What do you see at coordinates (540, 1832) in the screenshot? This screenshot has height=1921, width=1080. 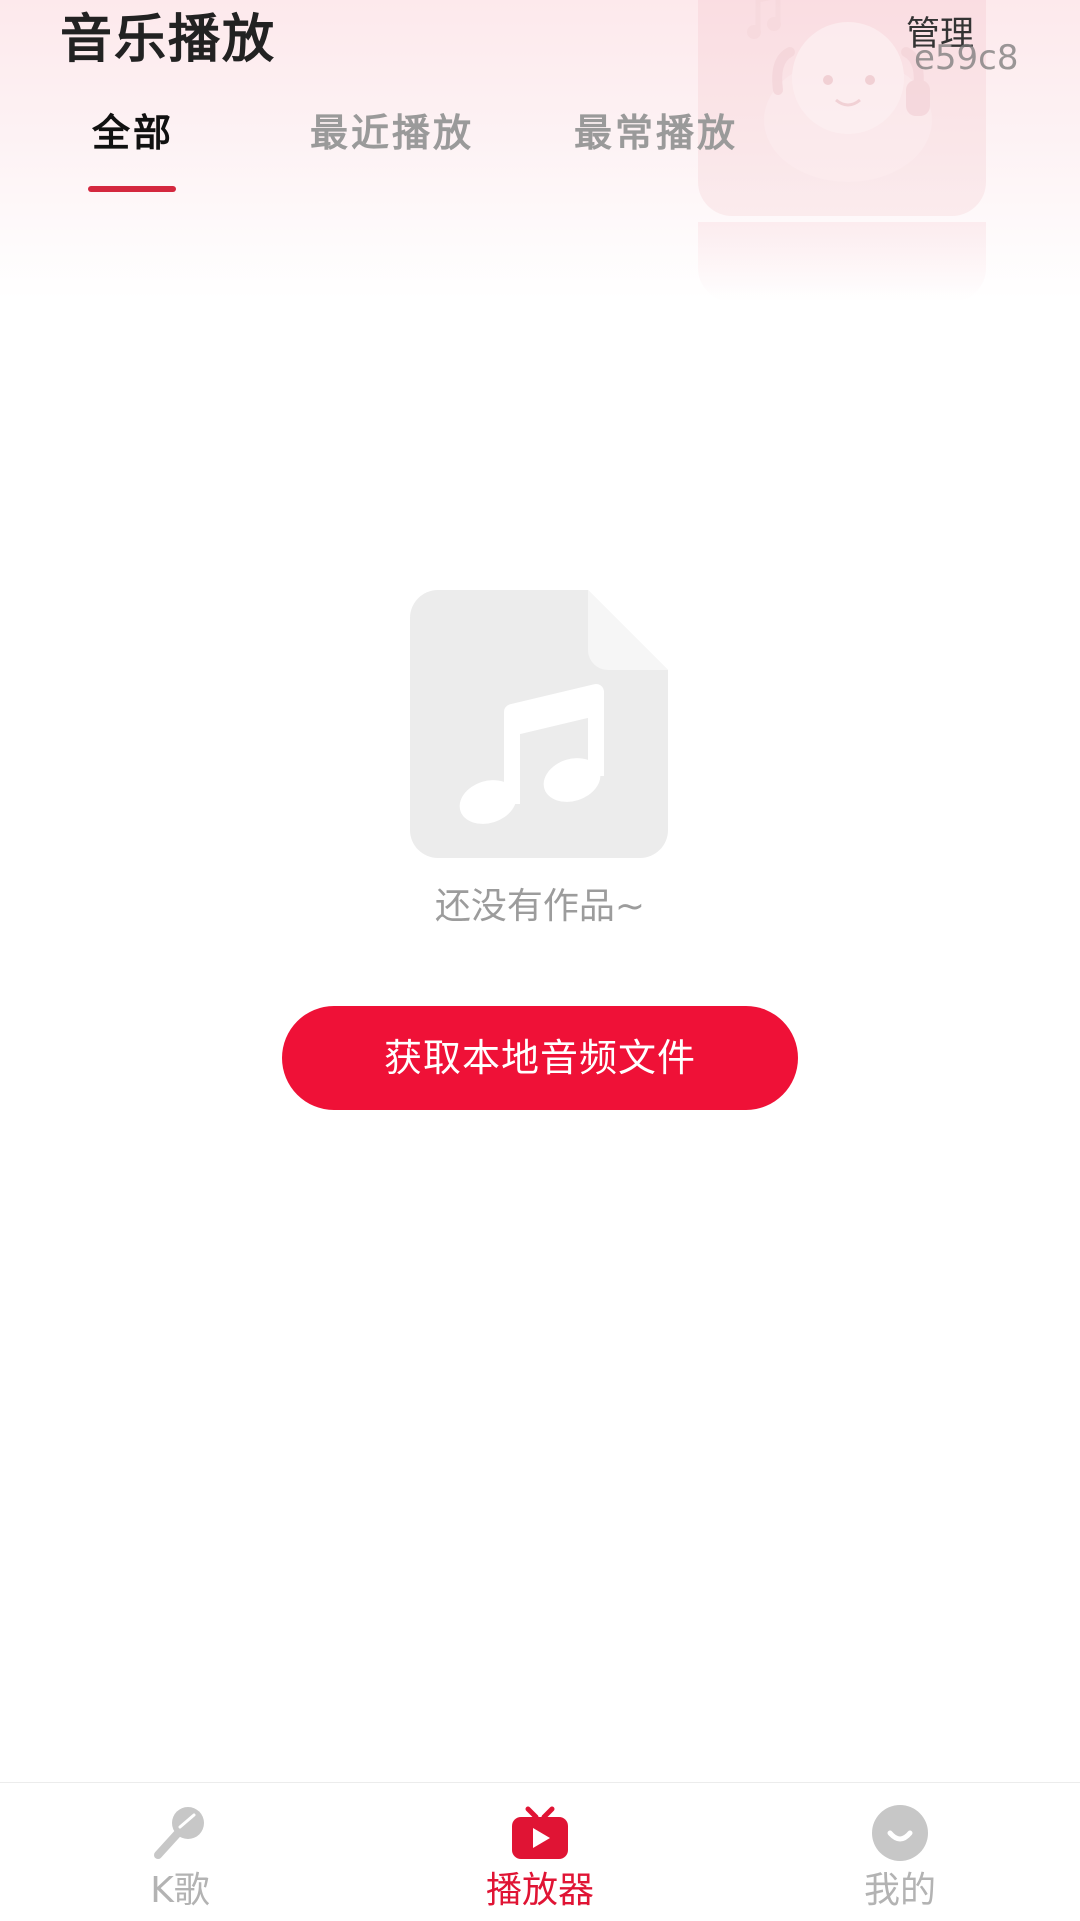 I see `tv-play-icon` at bounding box center [540, 1832].